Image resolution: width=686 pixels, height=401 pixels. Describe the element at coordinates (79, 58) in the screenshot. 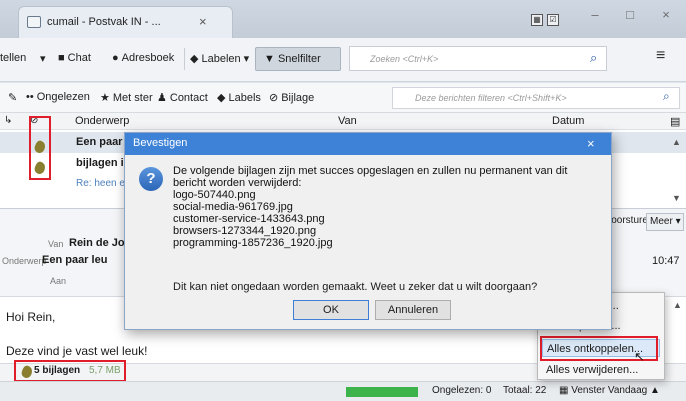

I see `chat-label: Chat` at that location.